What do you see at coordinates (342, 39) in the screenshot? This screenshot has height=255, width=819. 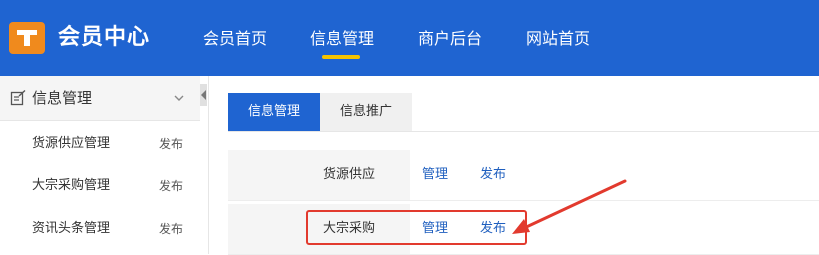 I see `nav-info-management: 信息管理` at bounding box center [342, 39].